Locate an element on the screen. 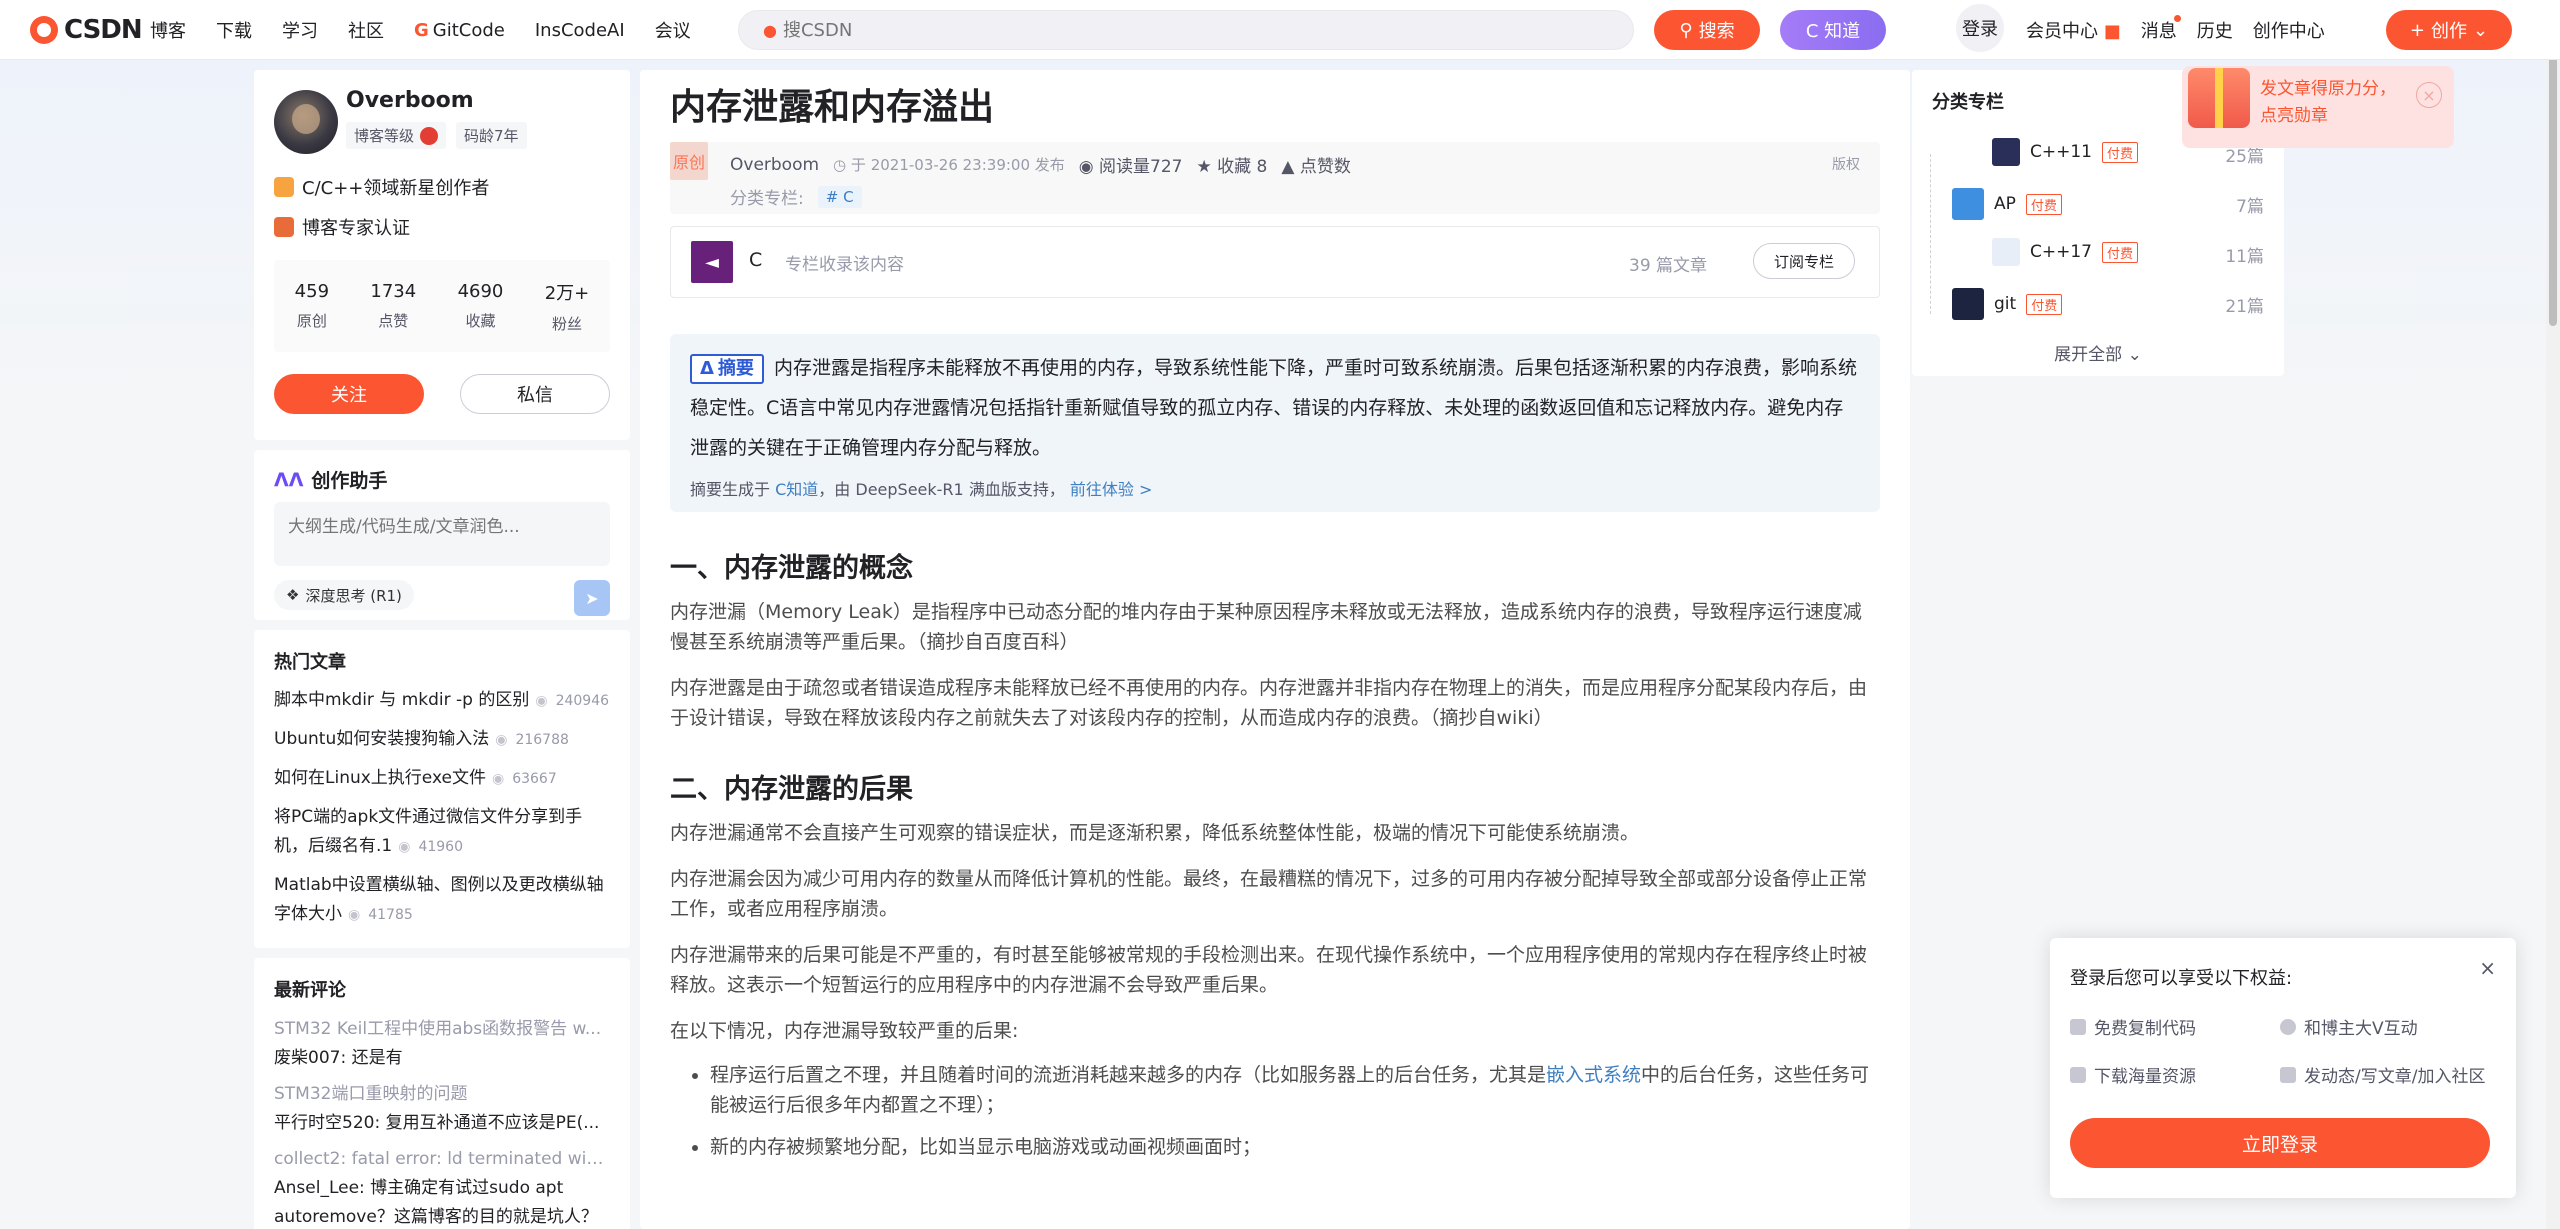  author-name: Overboom is located at coordinates (410, 100).